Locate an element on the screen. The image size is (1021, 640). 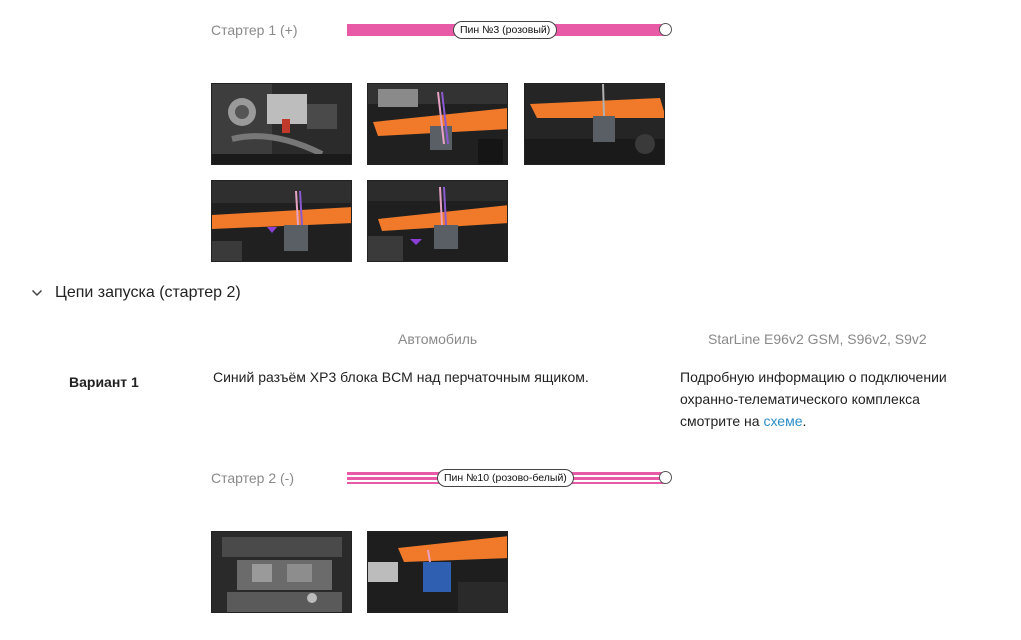
info-line-2: охранно-телематического комплекса is located at coordinates (800, 399).